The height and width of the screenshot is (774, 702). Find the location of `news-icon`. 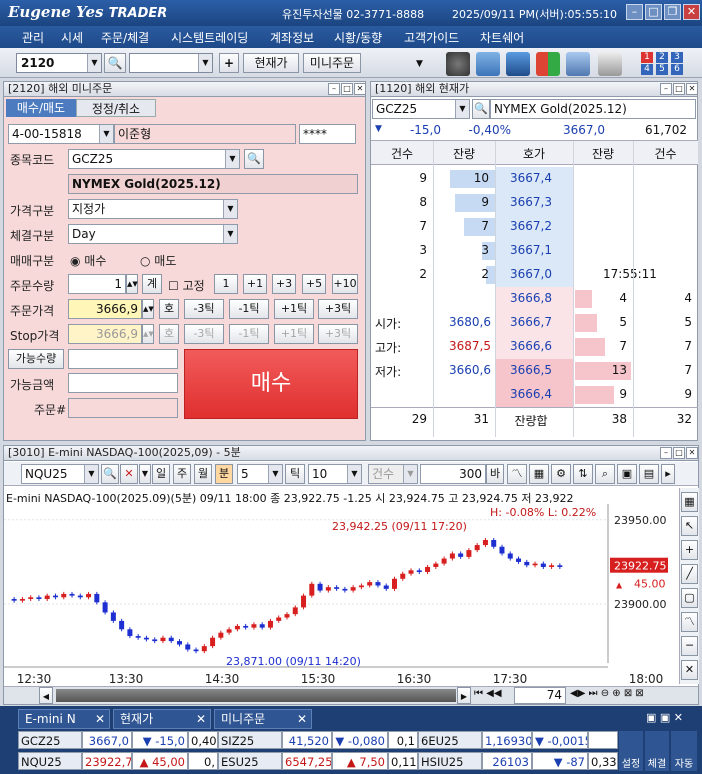

news-icon is located at coordinates (488, 64).